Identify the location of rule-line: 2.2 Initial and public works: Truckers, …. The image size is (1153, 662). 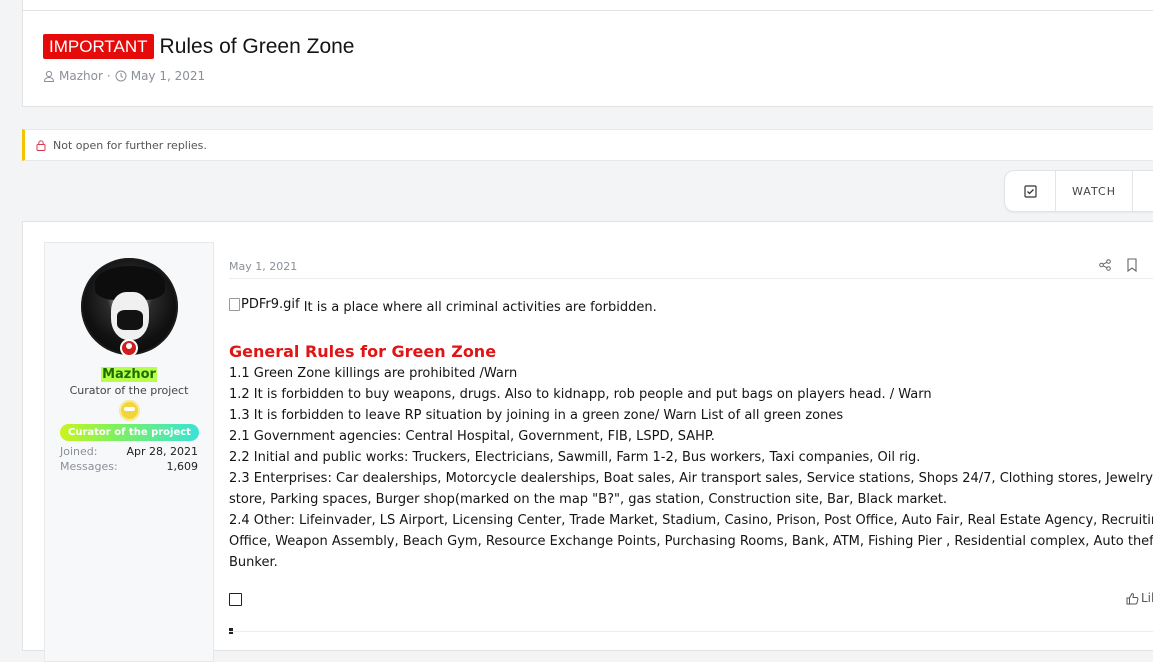
(575, 457).